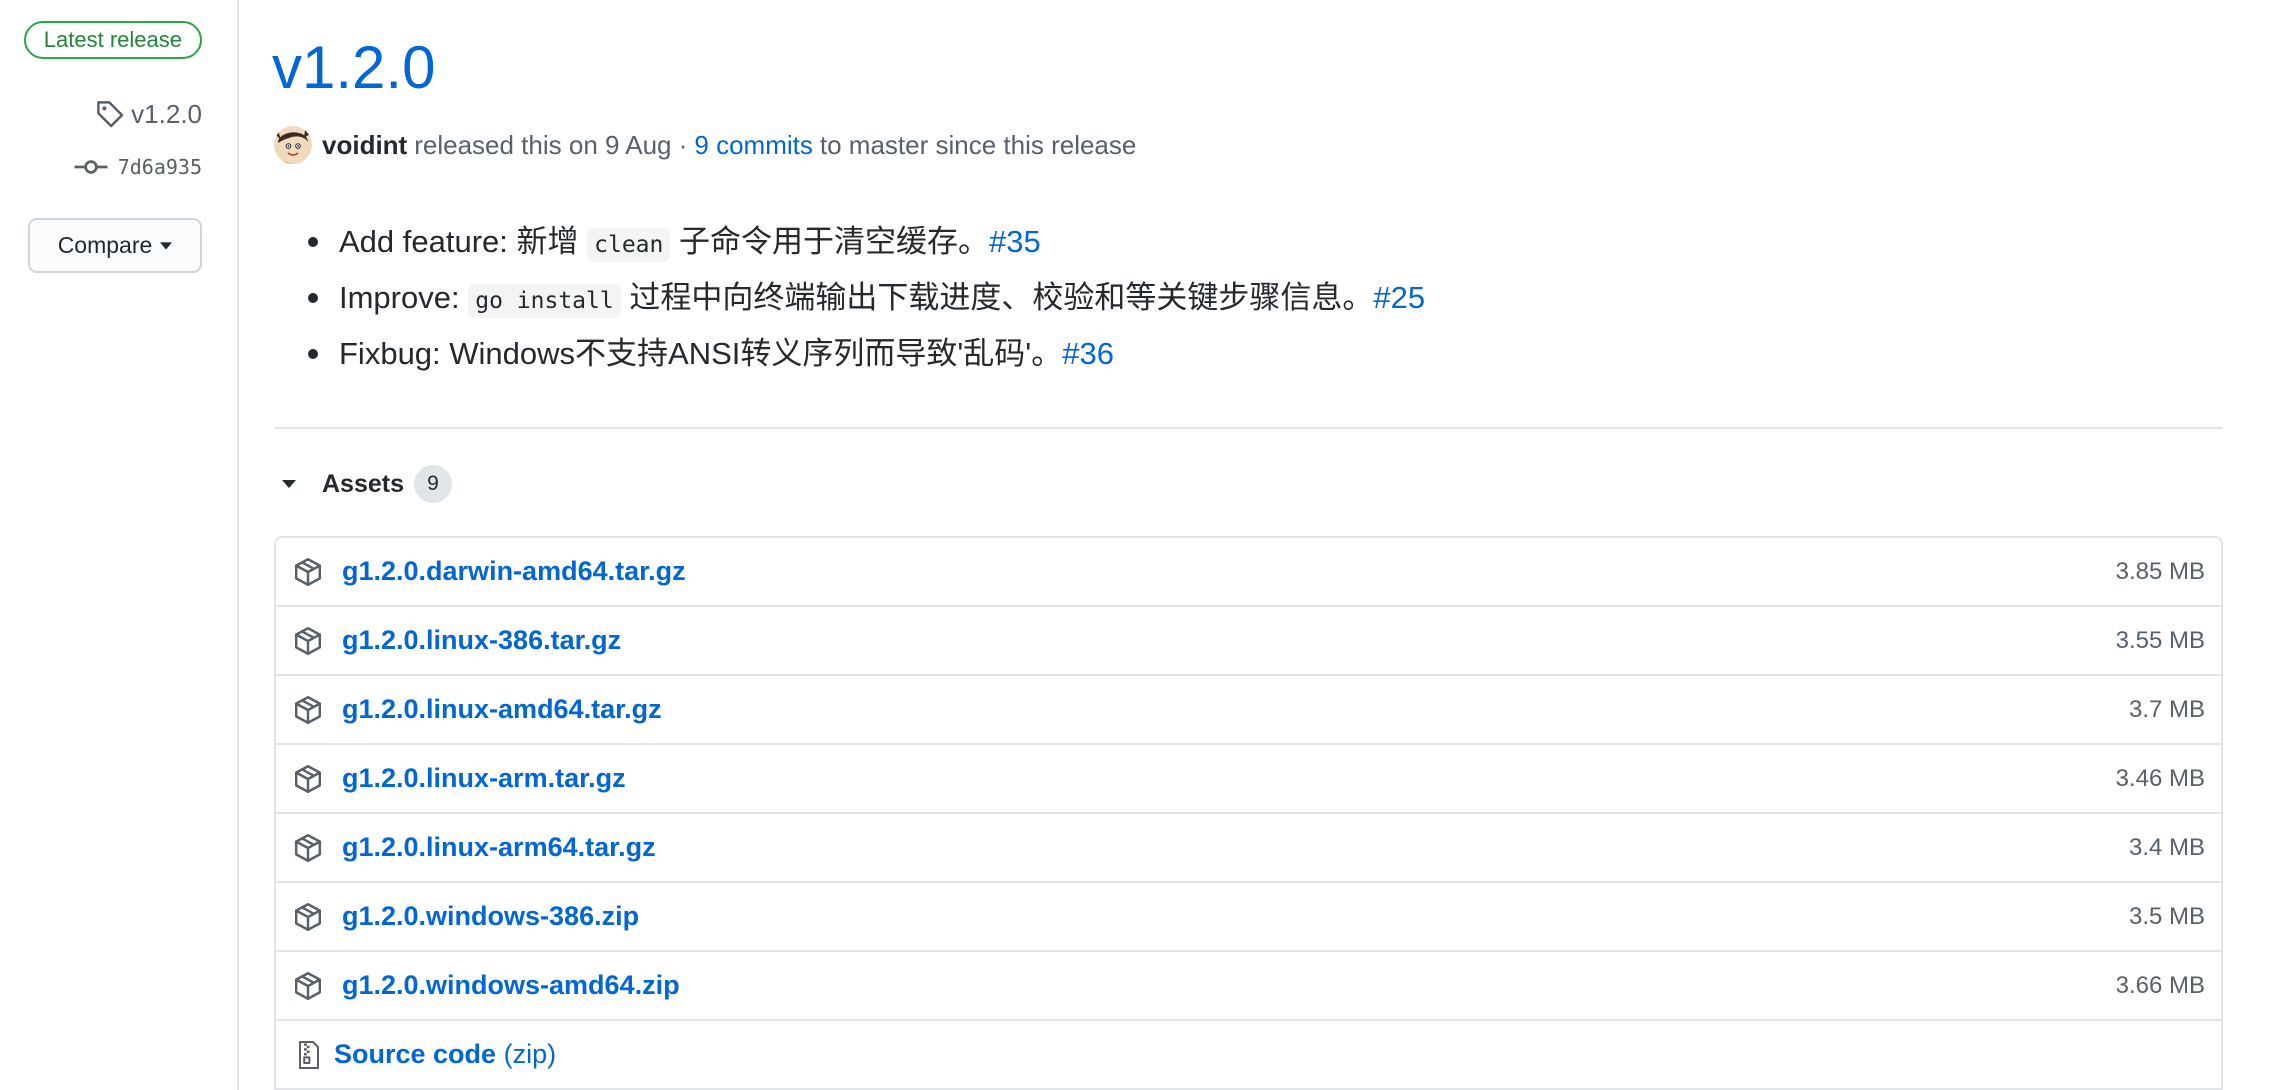 This screenshot has width=2289, height=1090. Describe the element at coordinates (2160, 640) in the screenshot. I see `asset-size: 3.55 MB` at that location.